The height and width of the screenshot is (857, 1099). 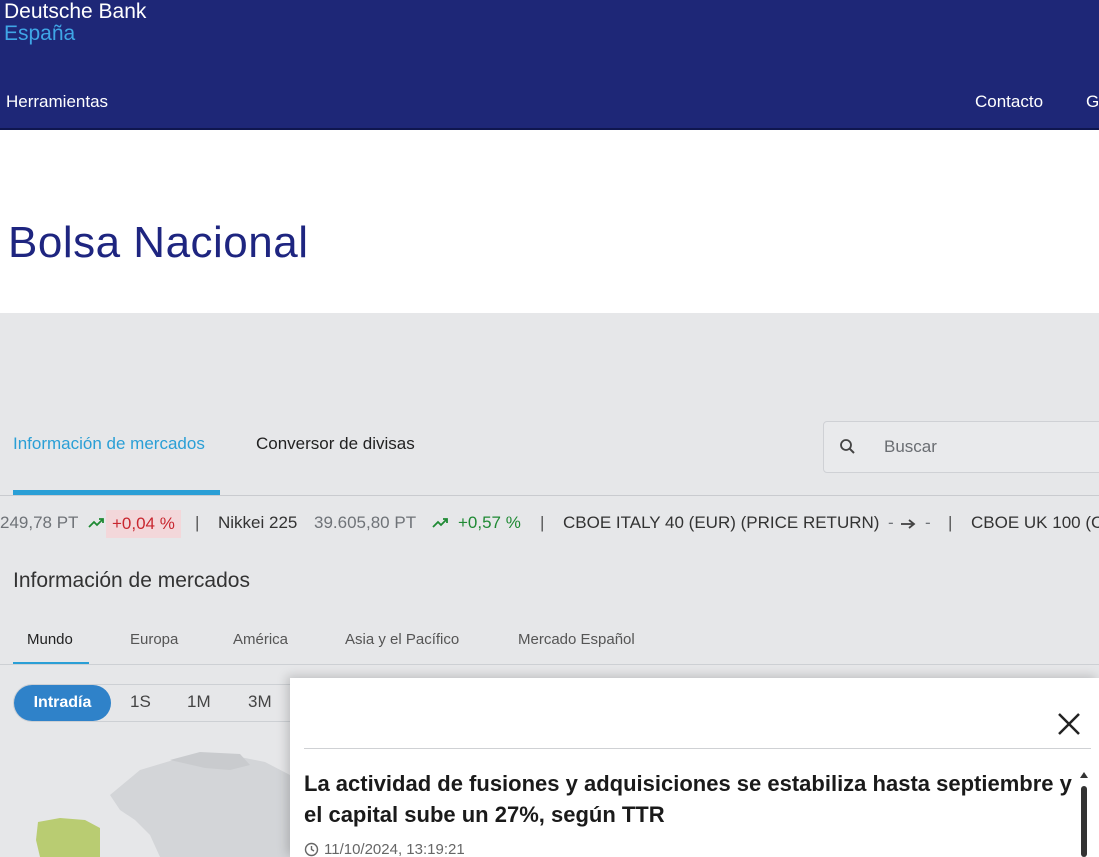 What do you see at coordinates (335, 444) in the screenshot?
I see `tab-conversor-divisas: Conversor de divisas` at bounding box center [335, 444].